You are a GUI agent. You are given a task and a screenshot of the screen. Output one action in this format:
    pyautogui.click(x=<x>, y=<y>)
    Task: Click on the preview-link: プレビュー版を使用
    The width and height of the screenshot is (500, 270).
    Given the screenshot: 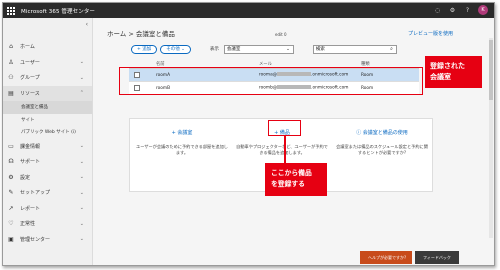 What is the action you would take?
    pyautogui.click(x=430, y=33)
    